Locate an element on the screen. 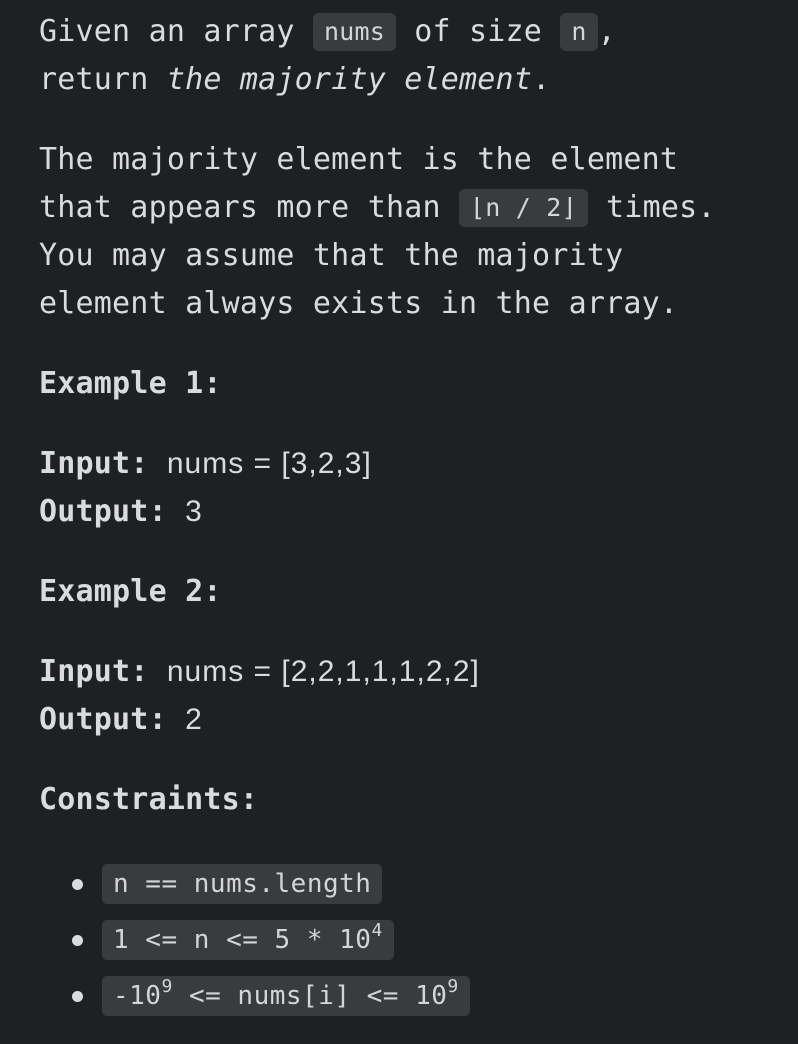 This screenshot has width=798, height=1044. inline-code-nums: nums is located at coordinates (354, 32).